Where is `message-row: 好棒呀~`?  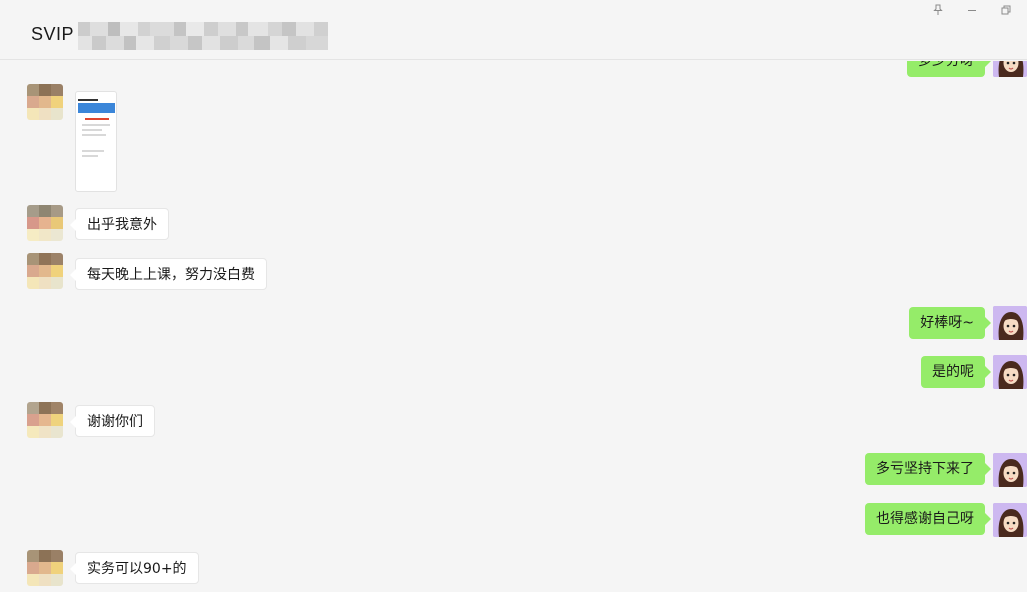
message-row: 好棒呀~ is located at coordinates (513, 324).